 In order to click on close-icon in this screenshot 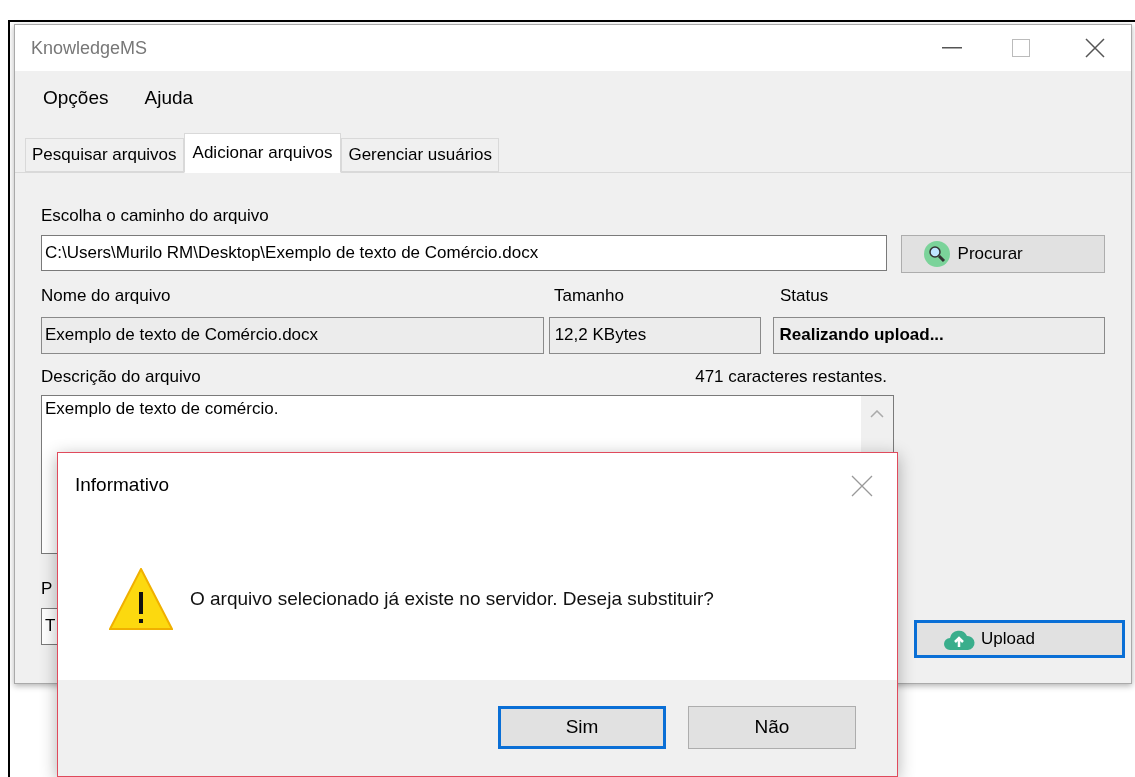, I will do `click(1095, 48)`.